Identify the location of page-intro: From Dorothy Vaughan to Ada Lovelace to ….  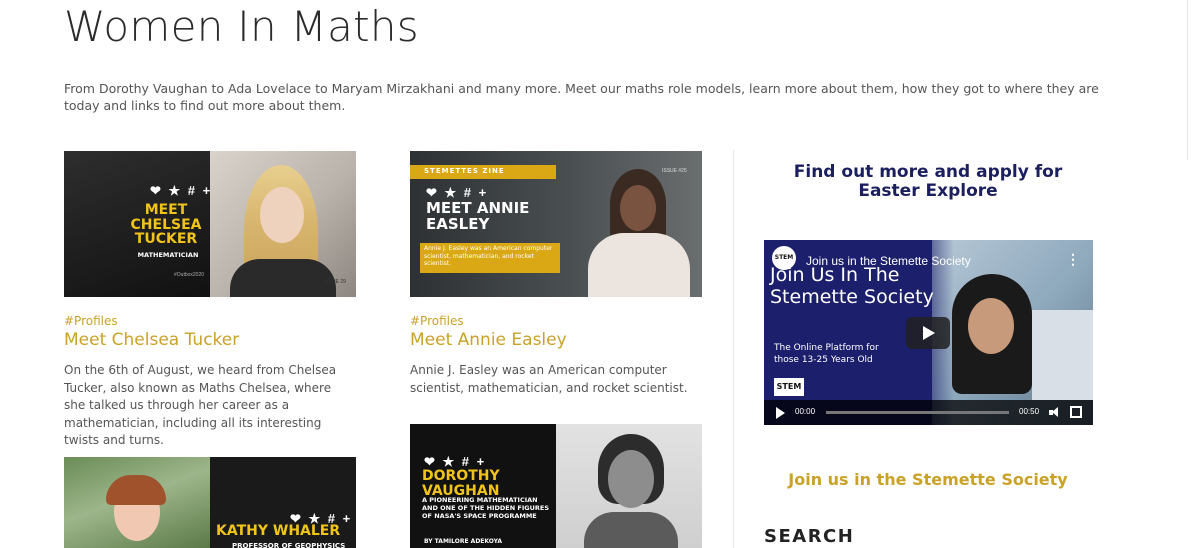
(581, 97).